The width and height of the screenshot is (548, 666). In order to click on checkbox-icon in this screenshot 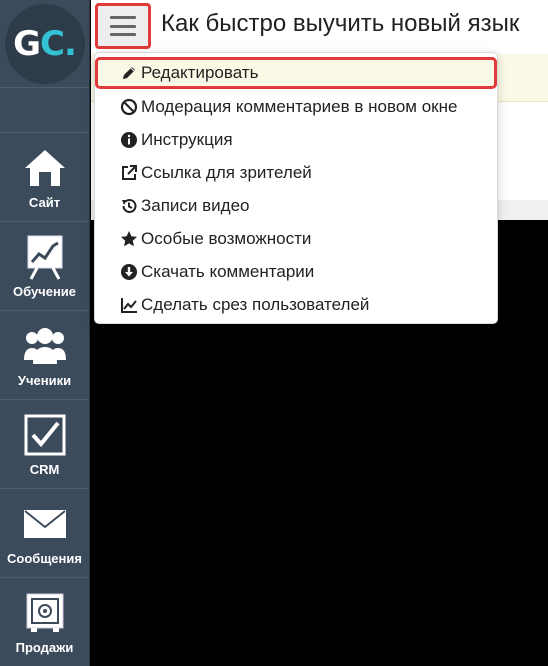, I will do `click(45, 435)`.